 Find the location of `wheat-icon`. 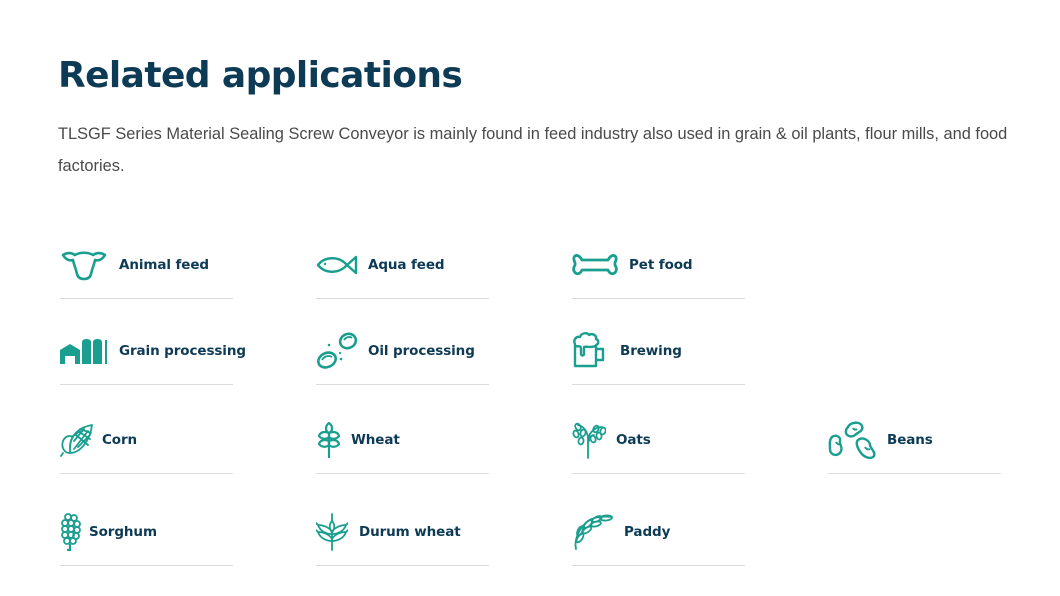

wheat-icon is located at coordinates (329, 440).